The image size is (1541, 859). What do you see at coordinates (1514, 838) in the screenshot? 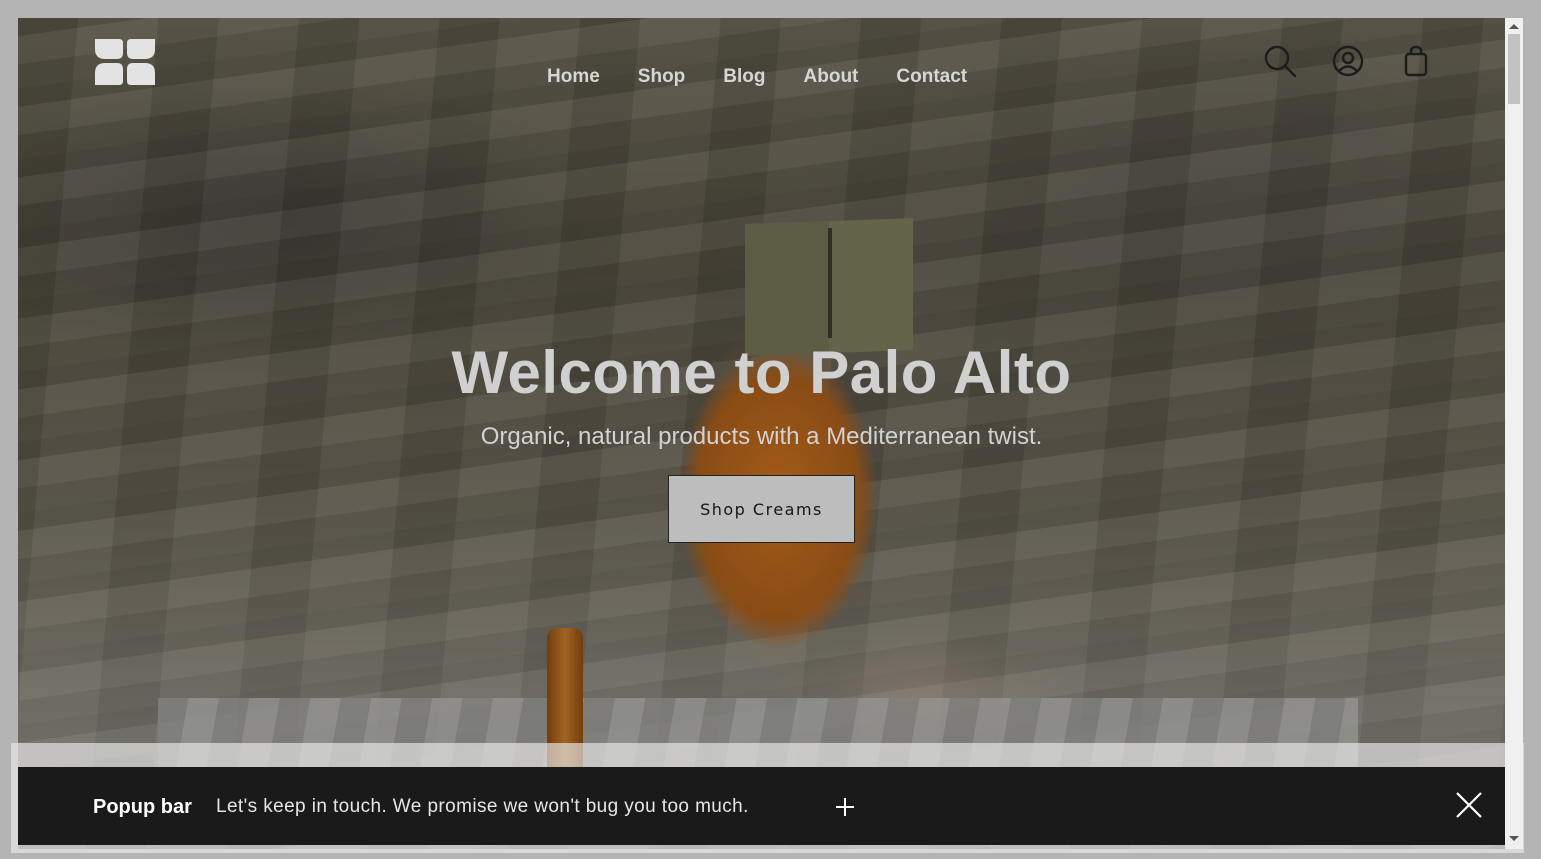
I see `scroll-down-arrow-icon` at bounding box center [1514, 838].